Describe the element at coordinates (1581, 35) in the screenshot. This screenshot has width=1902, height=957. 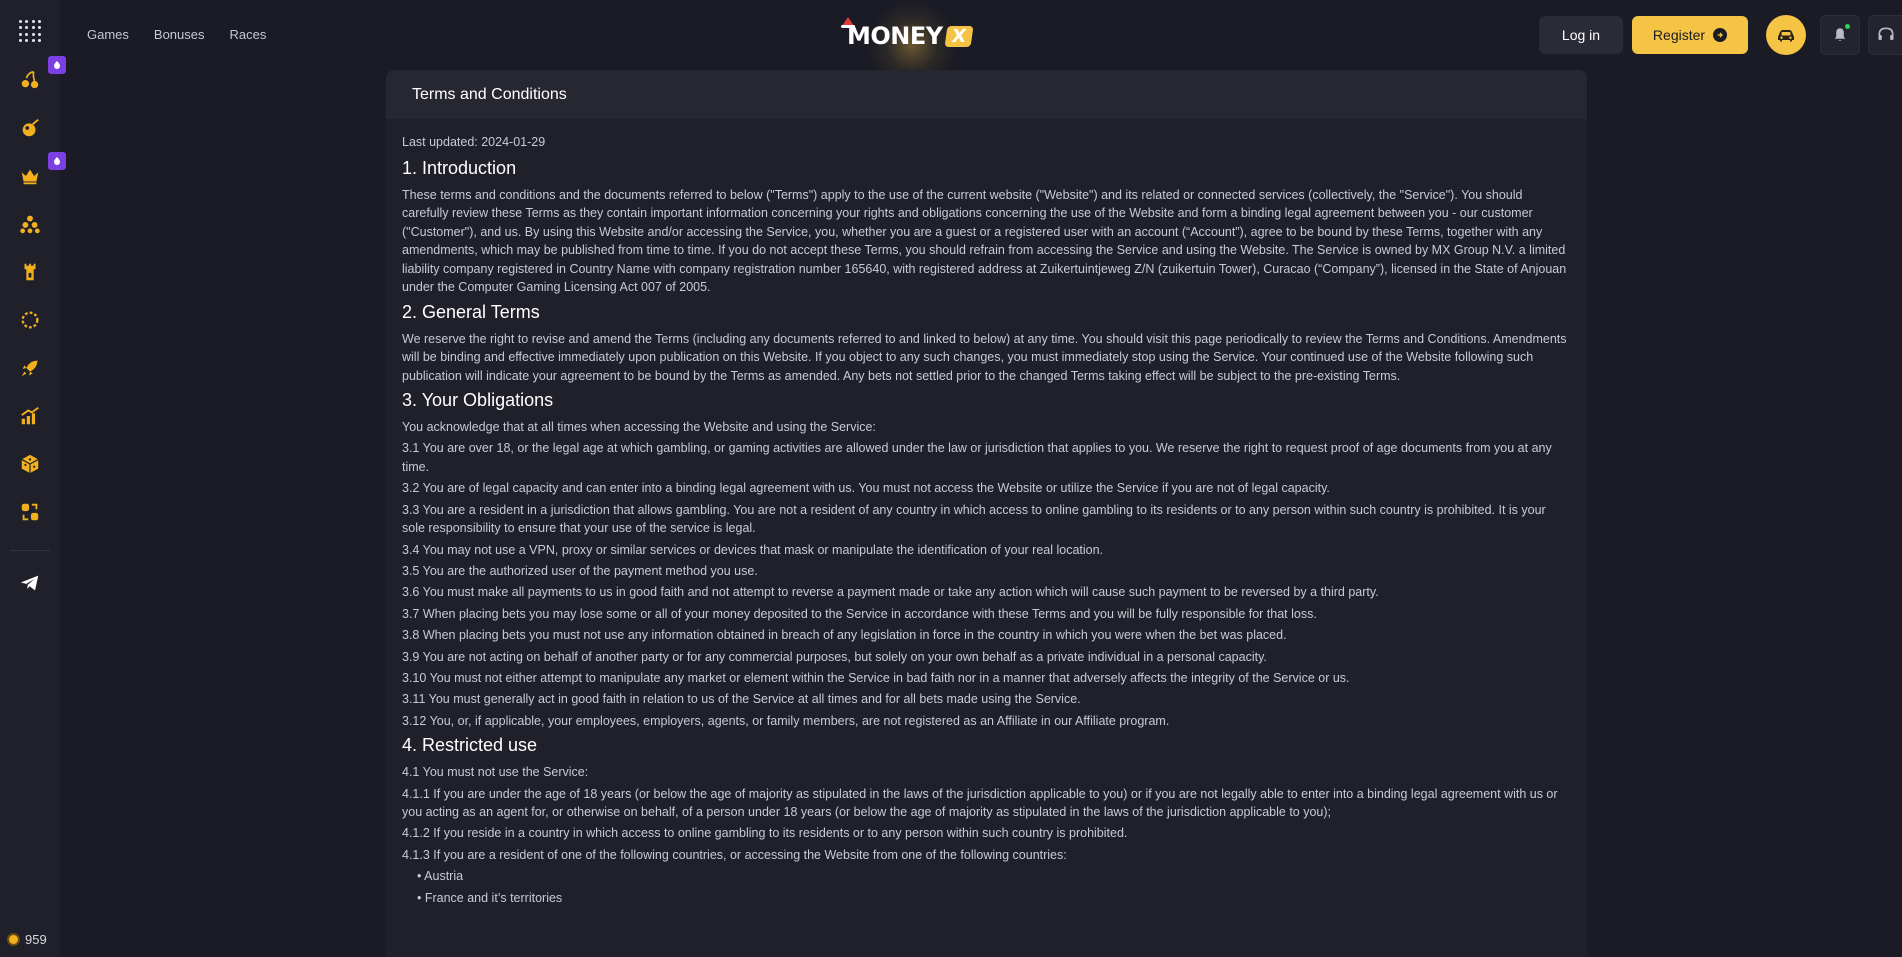
I see `login-button: Log in` at that location.